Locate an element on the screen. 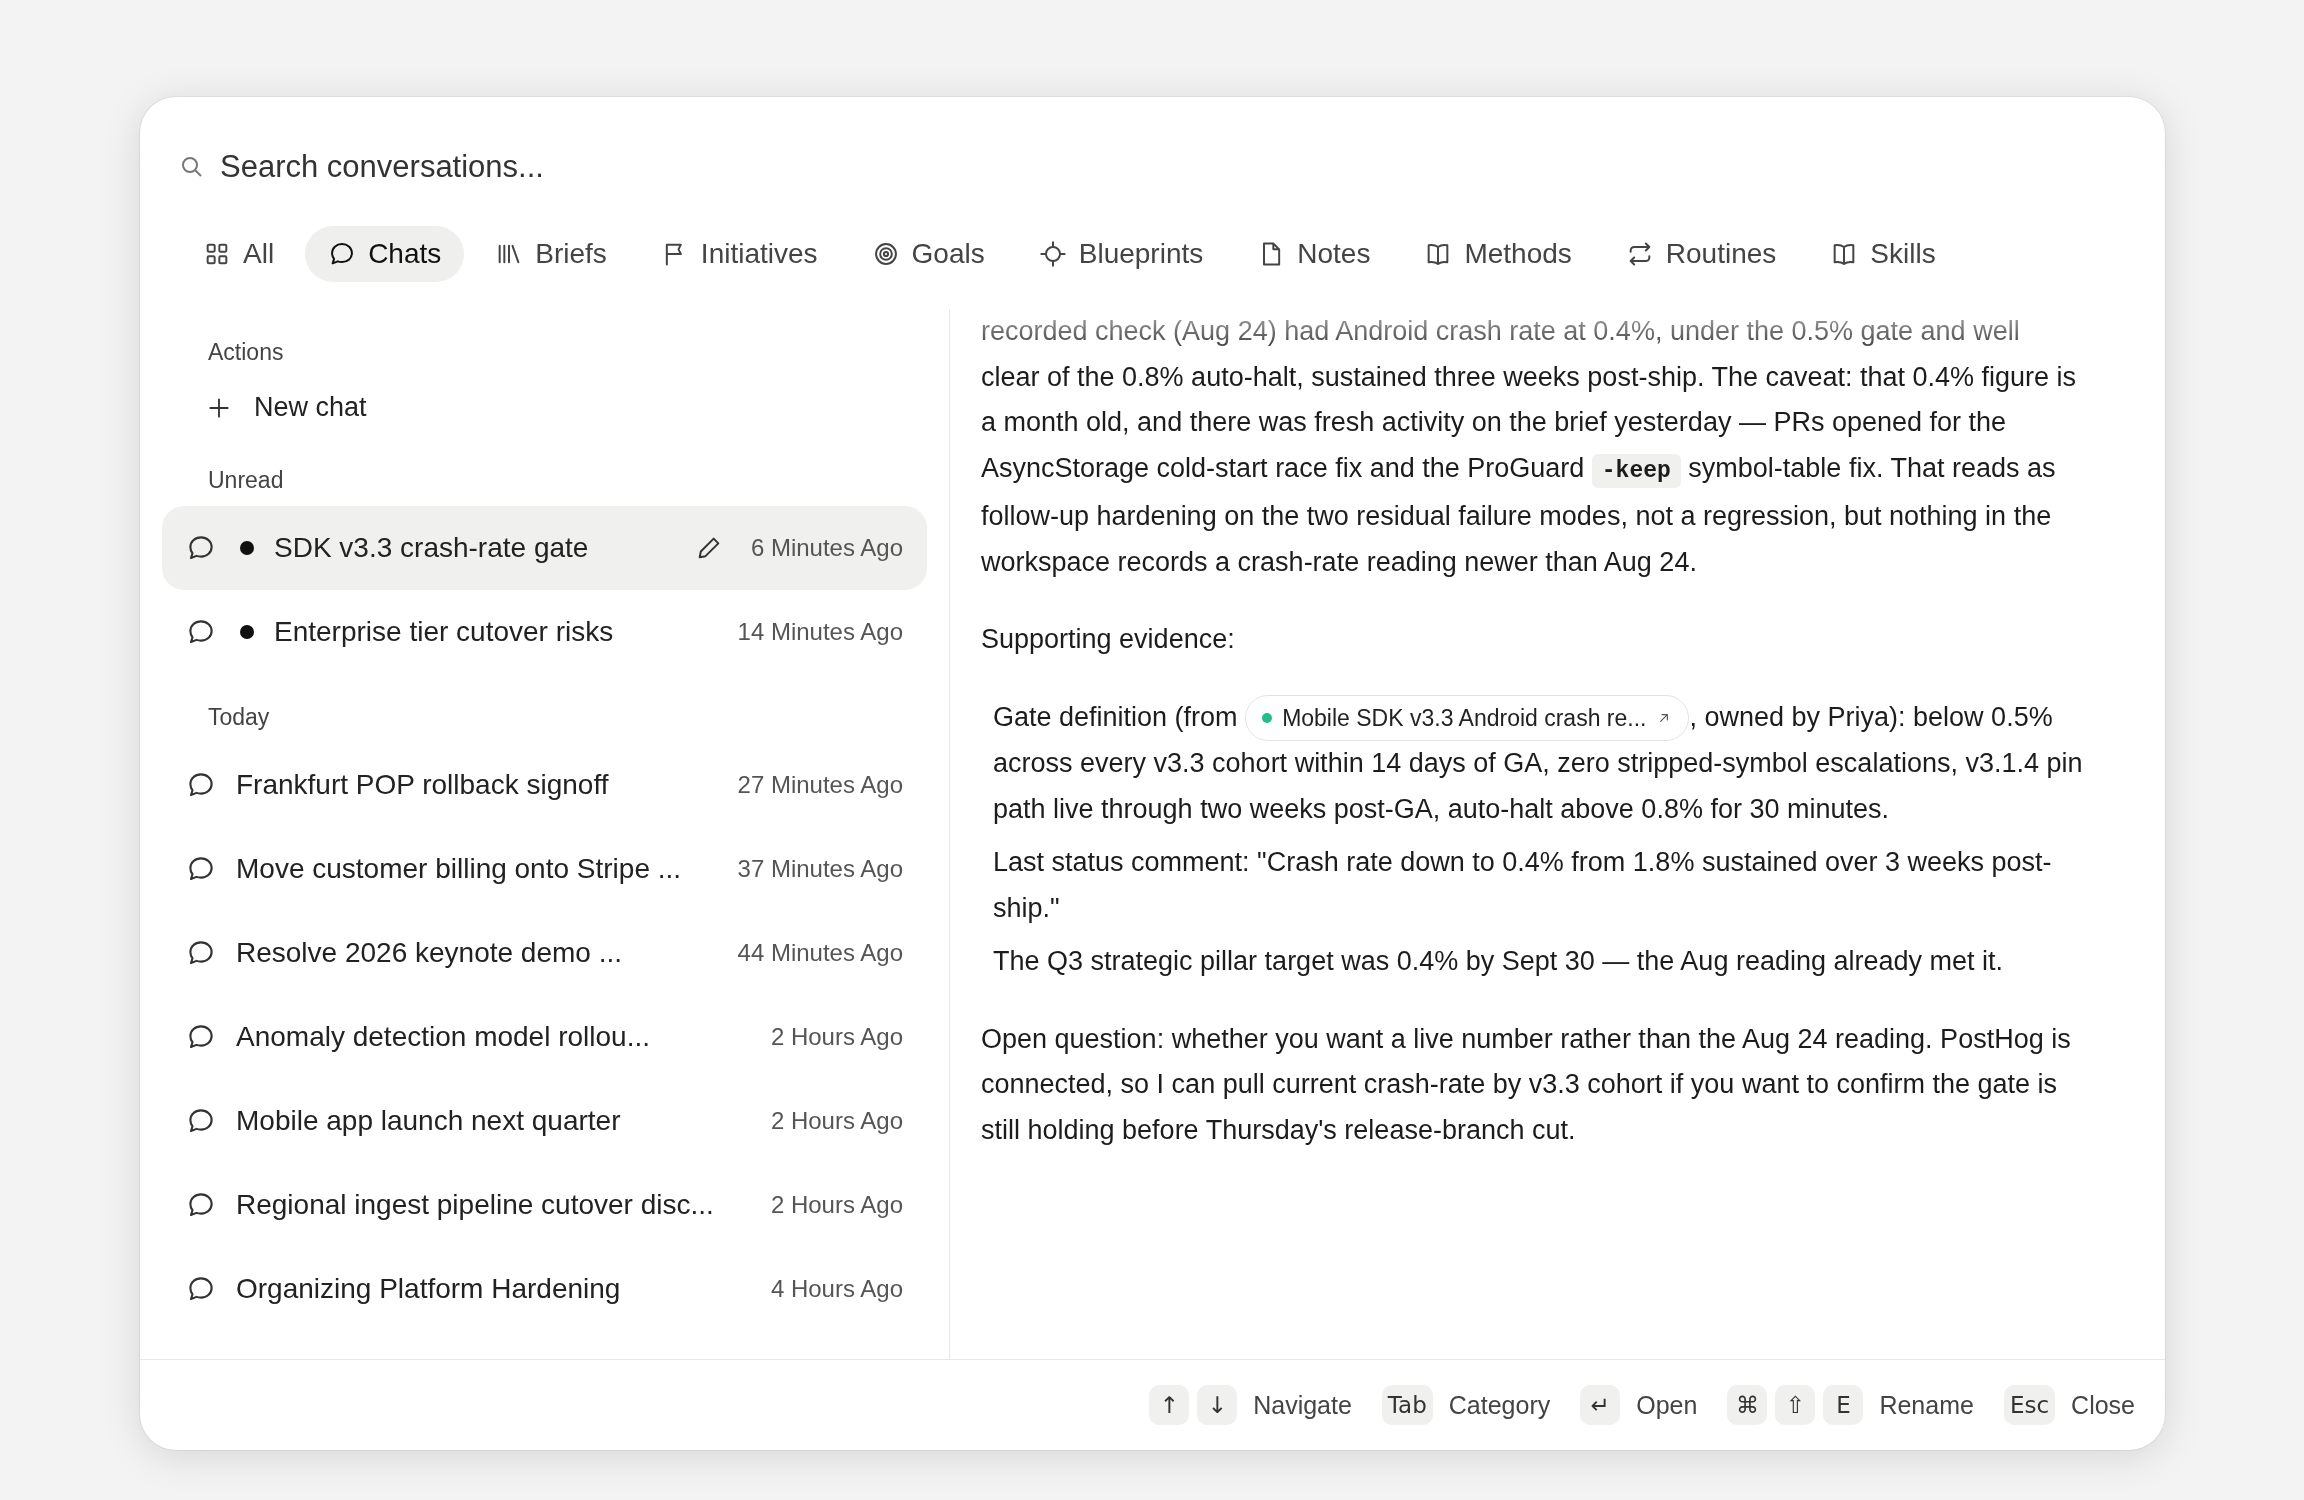 This screenshot has height=1500, width=2304. category-tab: Initiatives is located at coordinates (739, 254).